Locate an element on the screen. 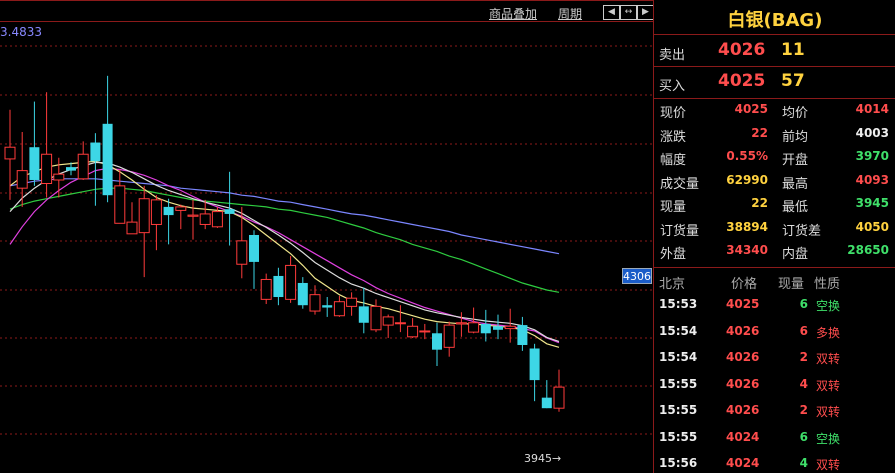 The width and height of the screenshot is (895, 473). stat-value: 4025 is located at coordinates (751, 109).